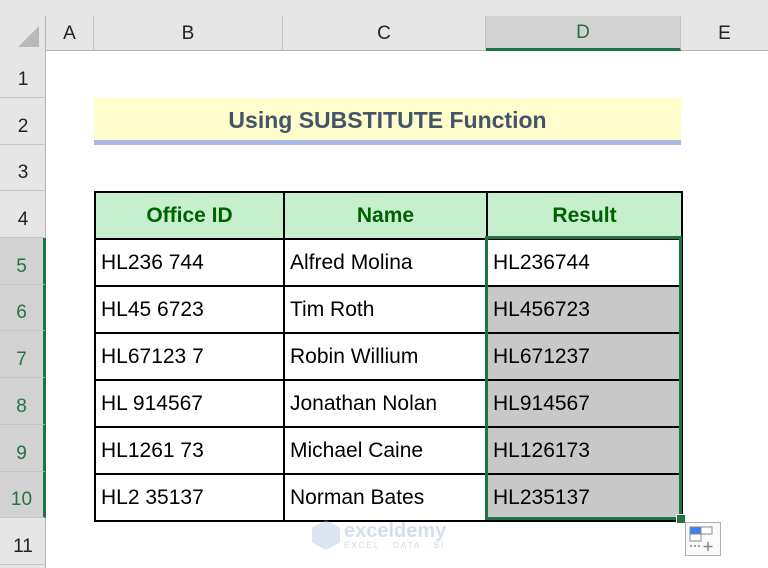 This screenshot has width=768, height=568. What do you see at coordinates (70, 33) in the screenshot?
I see `column-header-a: A` at bounding box center [70, 33].